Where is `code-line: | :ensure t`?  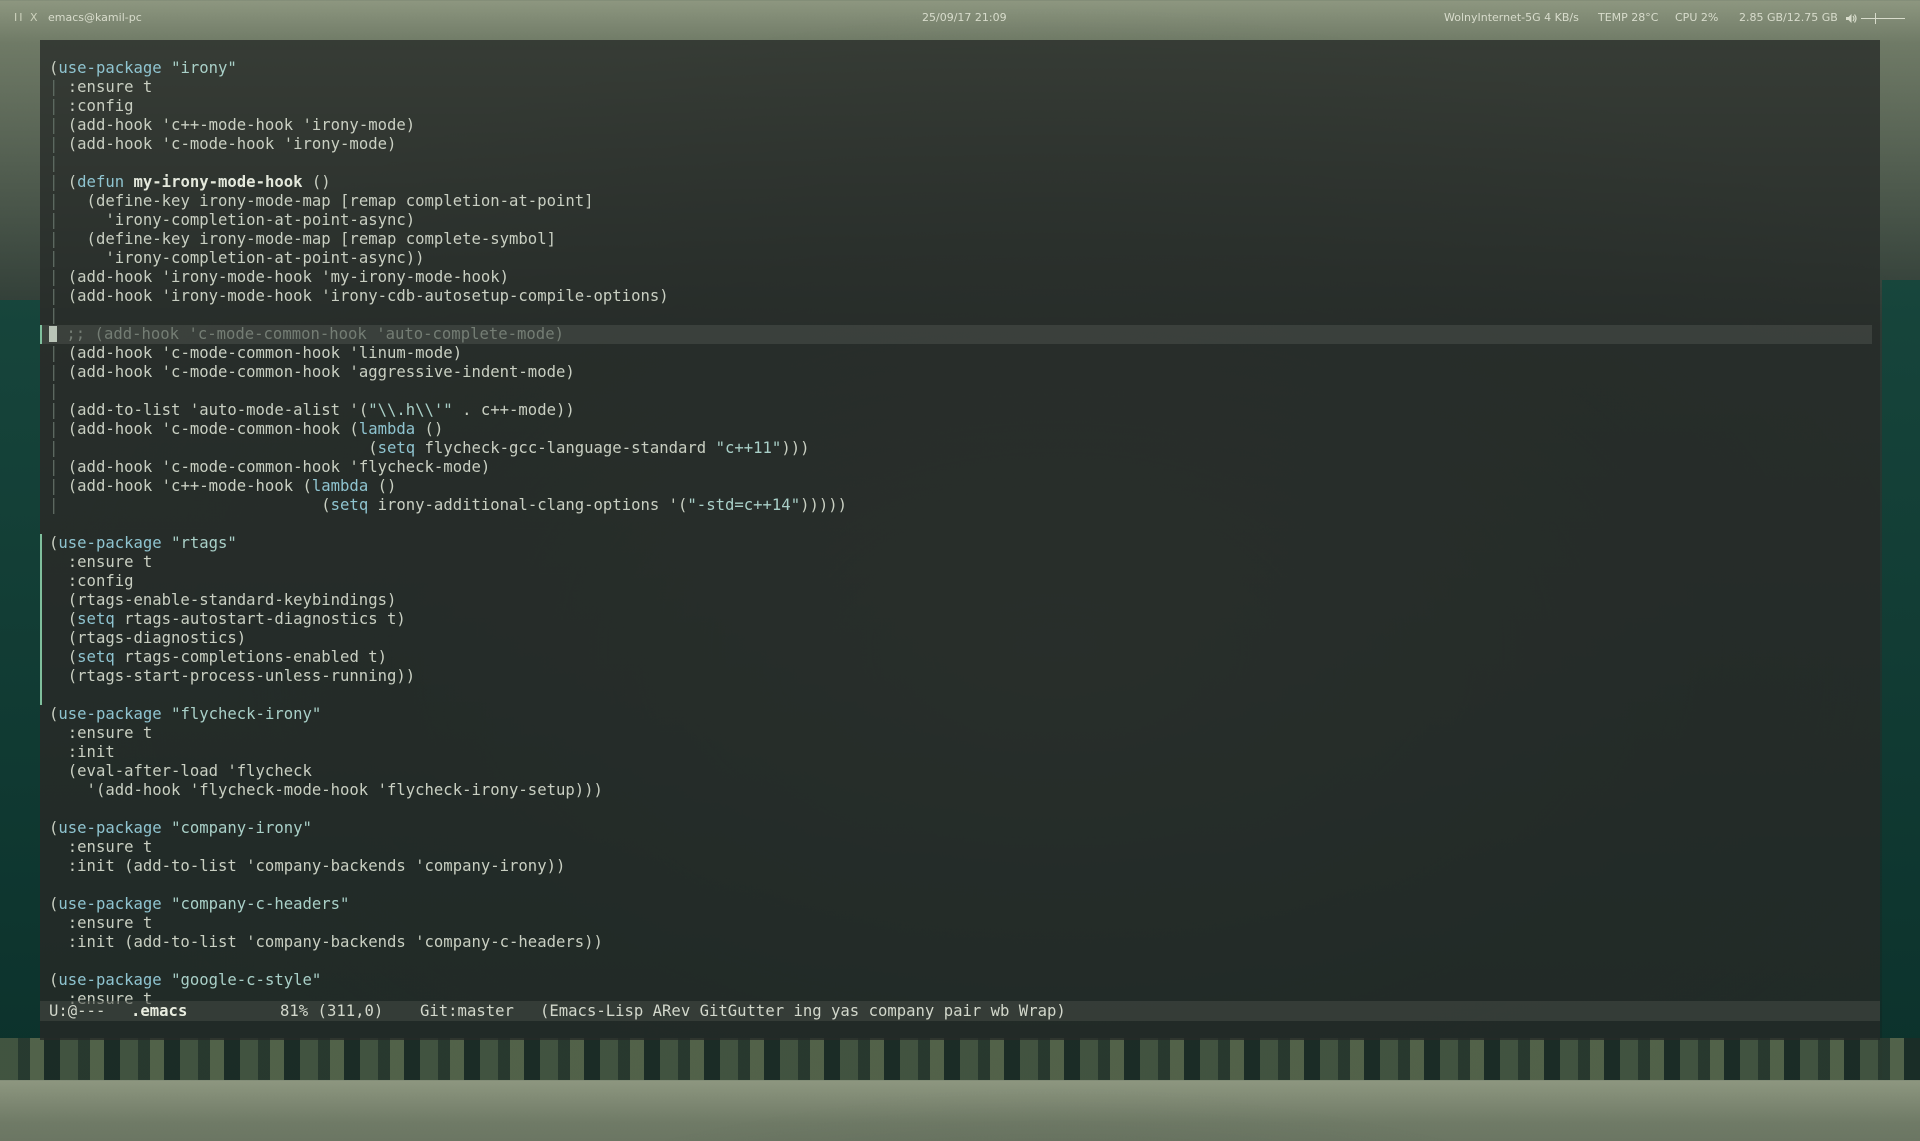
code-line: | :ensure t is located at coordinates (956, 87).